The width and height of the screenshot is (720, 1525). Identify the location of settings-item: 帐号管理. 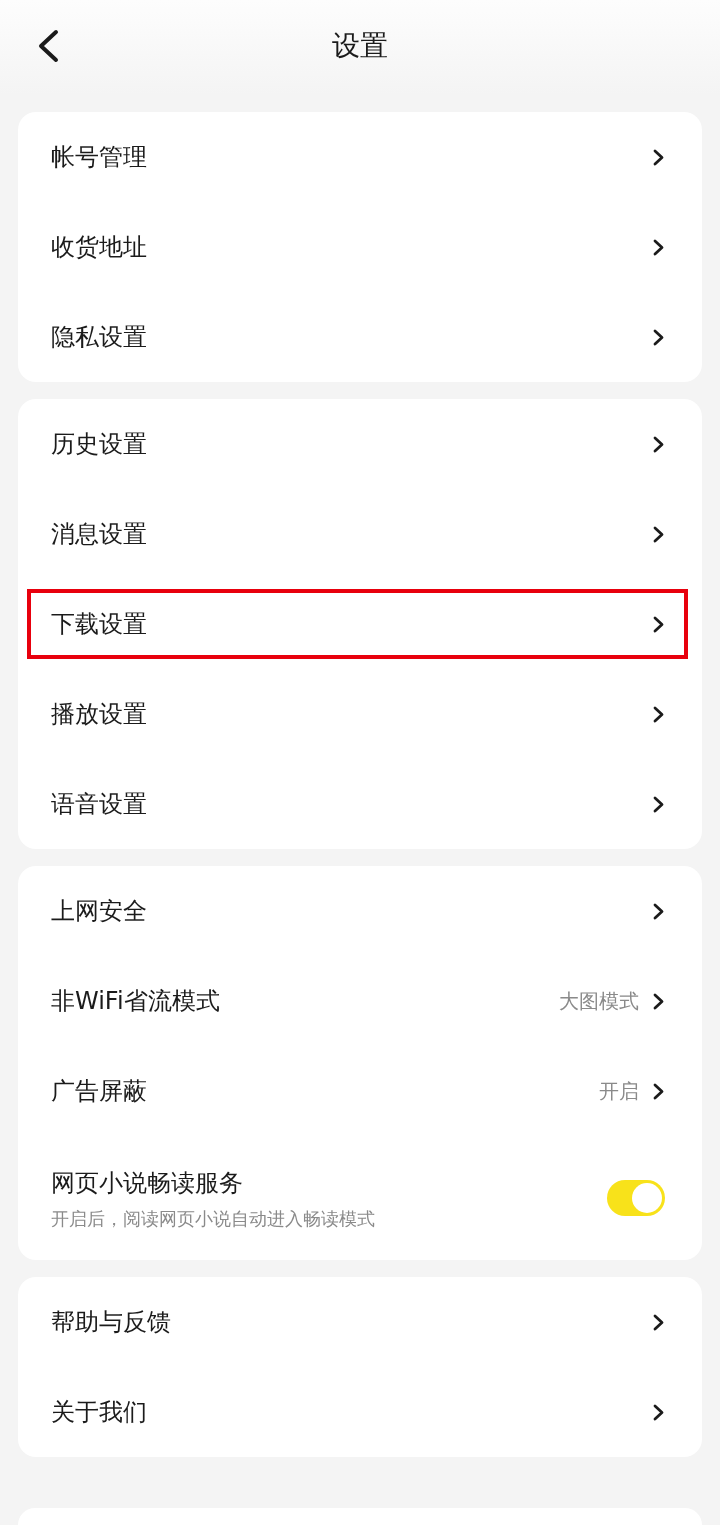
(357, 157).